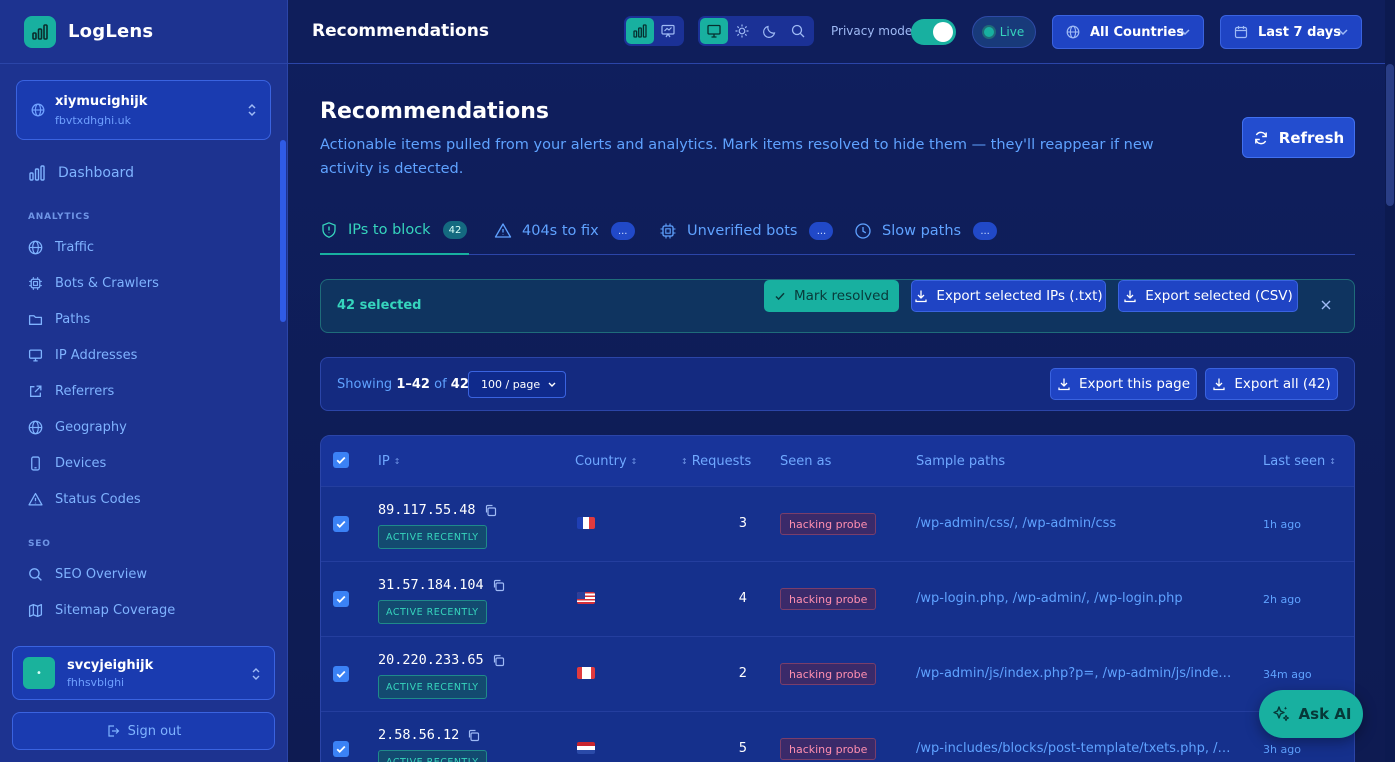 The width and height of the screenshot is (1395, 762). What do you see at coordinates (1004, 32) in the screenshot?
I see `live-indicator: Live` at bounding box center [1004, 32].